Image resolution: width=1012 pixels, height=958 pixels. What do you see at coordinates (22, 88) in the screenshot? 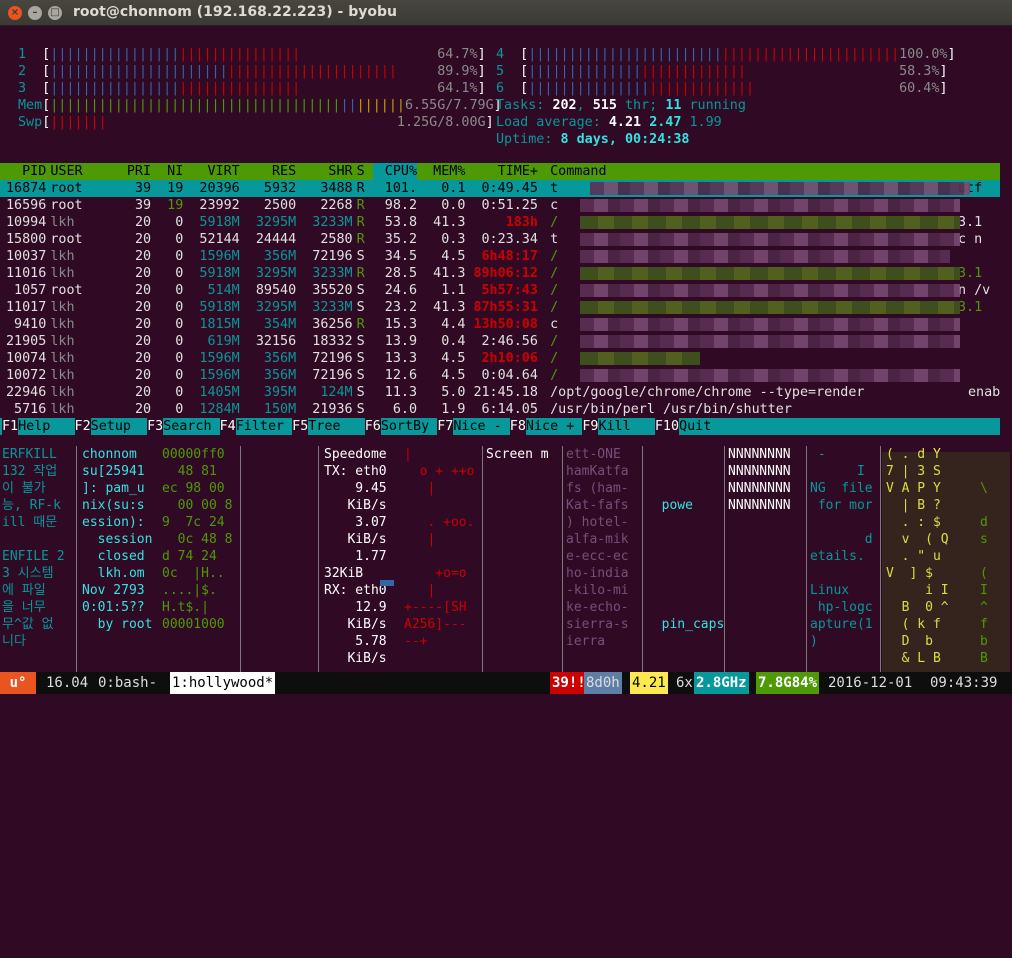
I see `cpu-meter-label: 3` at bounding box center [22, 88].